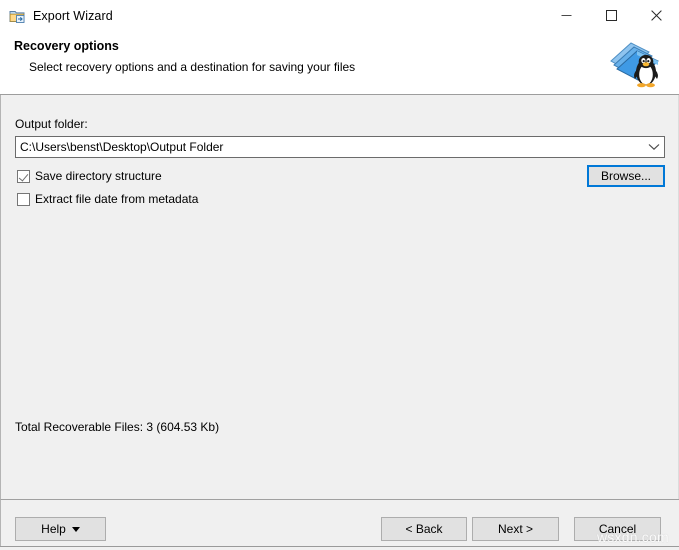  Describe the element at coordinates (339, 548) in the screenshot. I see `background-window-strip` at that location.